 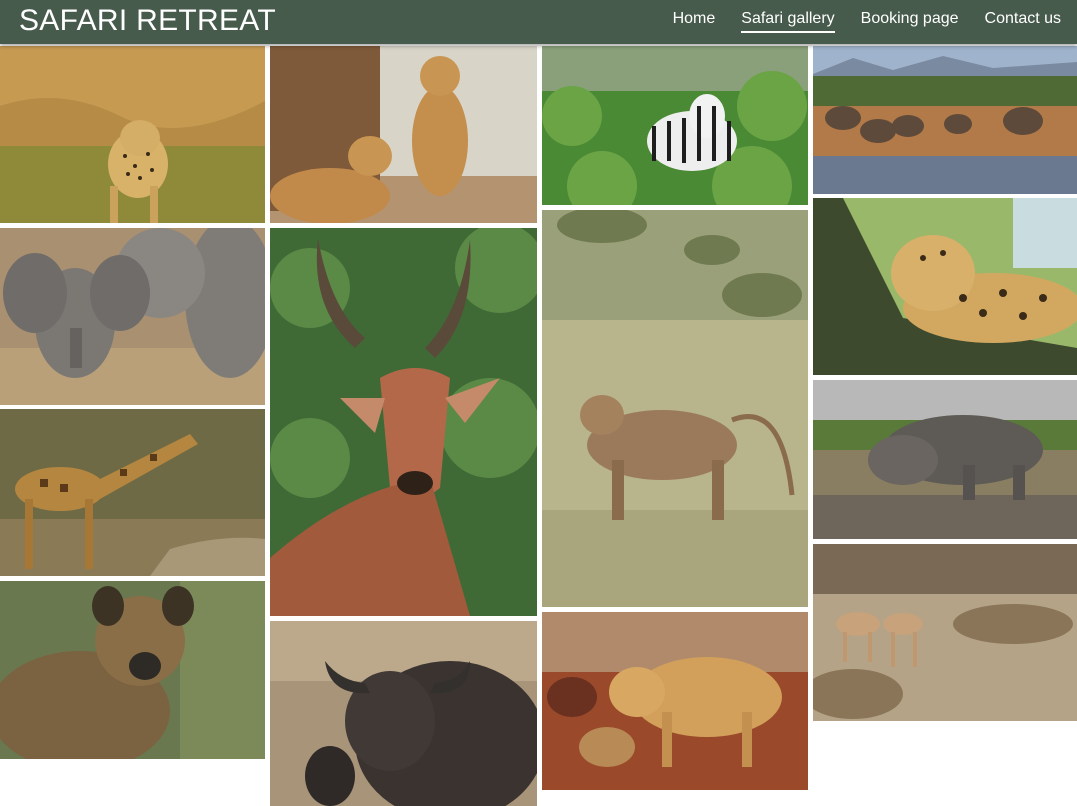 I want to click on nav-home-link: Home, so click(x=694, y=21).